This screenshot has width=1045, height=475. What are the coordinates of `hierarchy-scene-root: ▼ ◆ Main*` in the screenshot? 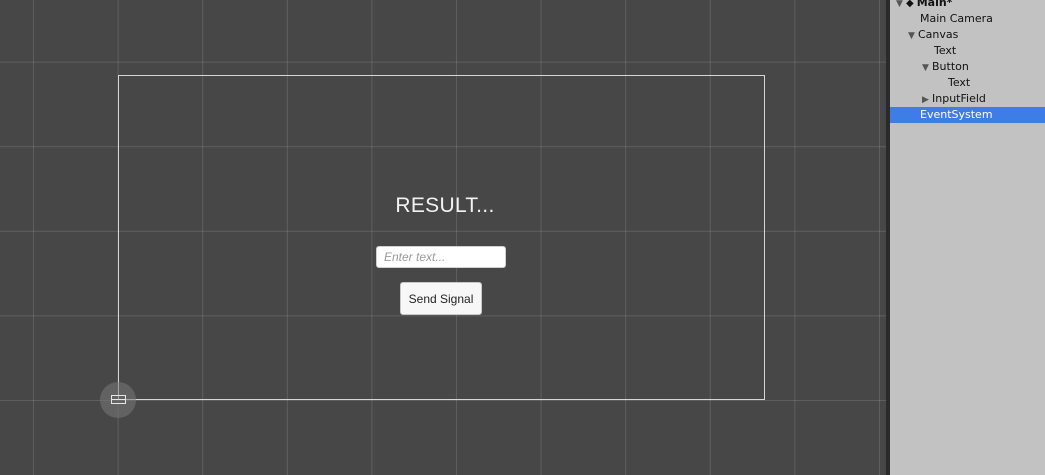 It's located at (967, 5).